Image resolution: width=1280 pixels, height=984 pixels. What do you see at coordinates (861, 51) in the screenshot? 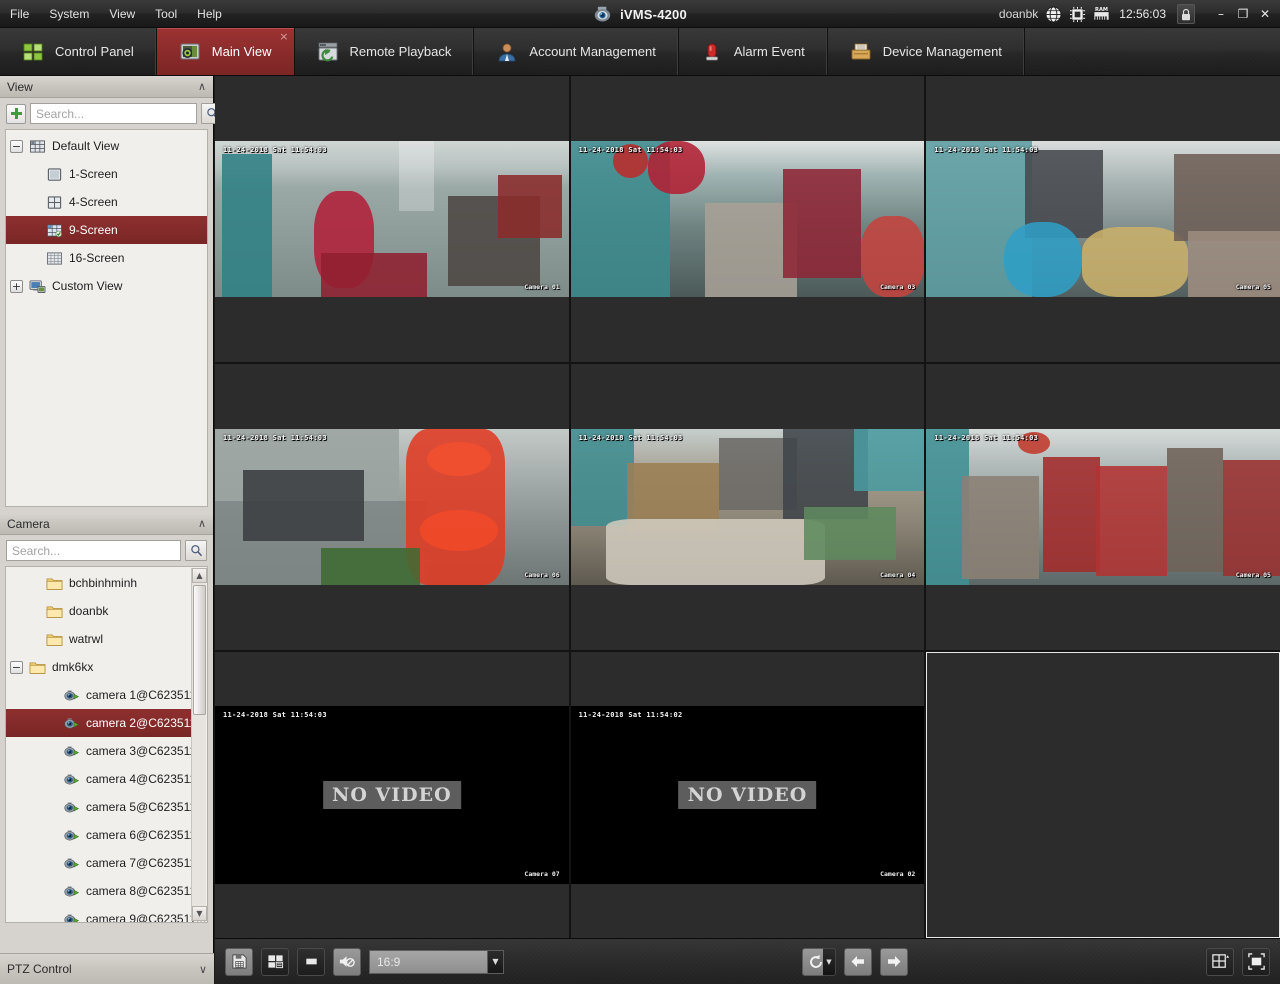
I see `device-management-icon` at bounding box center [861, 51].